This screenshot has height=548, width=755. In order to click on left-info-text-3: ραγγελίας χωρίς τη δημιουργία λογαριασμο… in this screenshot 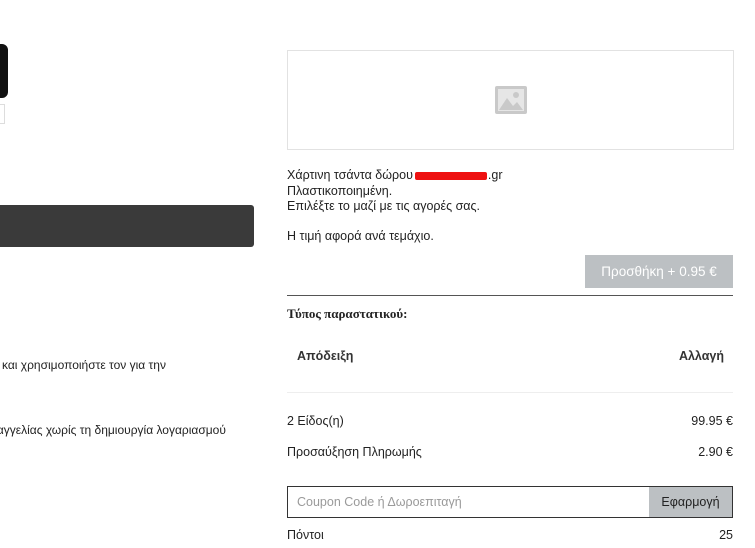, I will do `click(113, 430)`.